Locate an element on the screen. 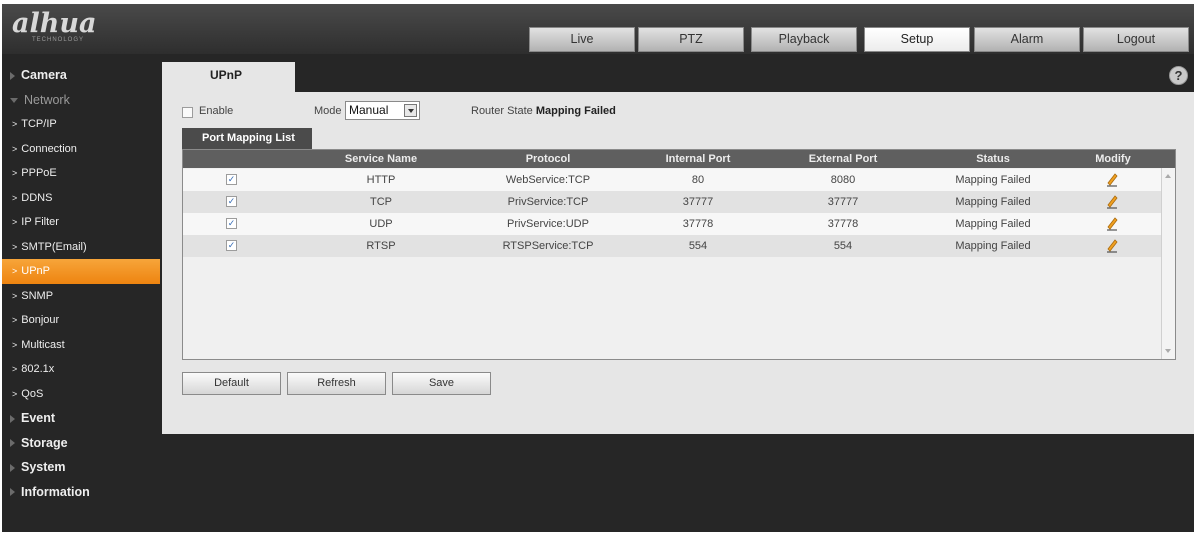  sidebar-item-label: Storage is located at coordinates (44, 442).